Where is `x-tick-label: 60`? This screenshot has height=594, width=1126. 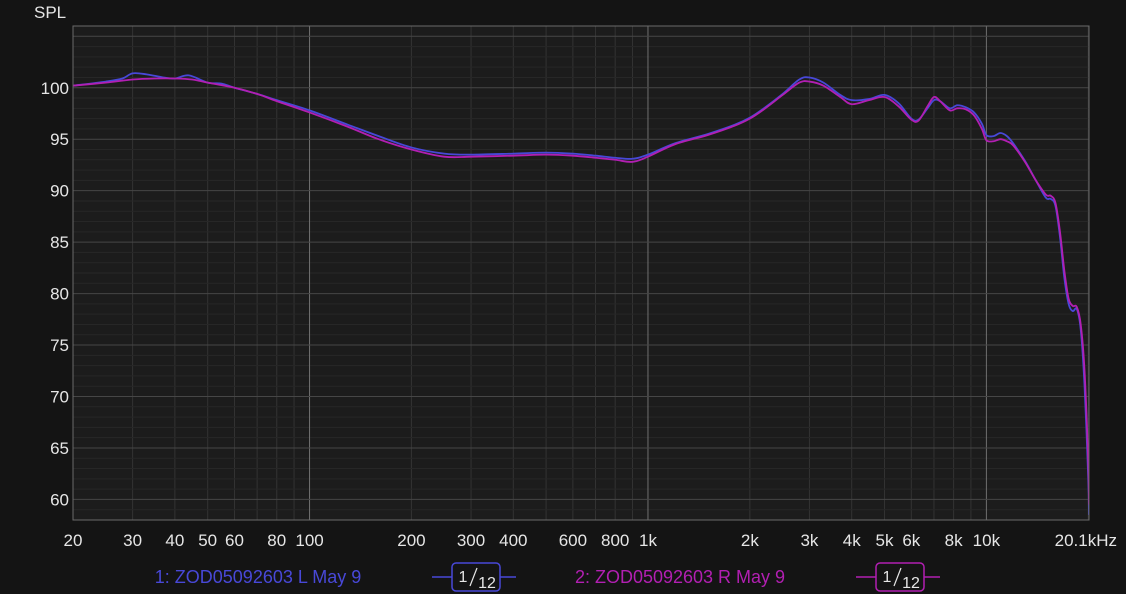 x-tick-label: 60 is located at coordinates (234, 540).